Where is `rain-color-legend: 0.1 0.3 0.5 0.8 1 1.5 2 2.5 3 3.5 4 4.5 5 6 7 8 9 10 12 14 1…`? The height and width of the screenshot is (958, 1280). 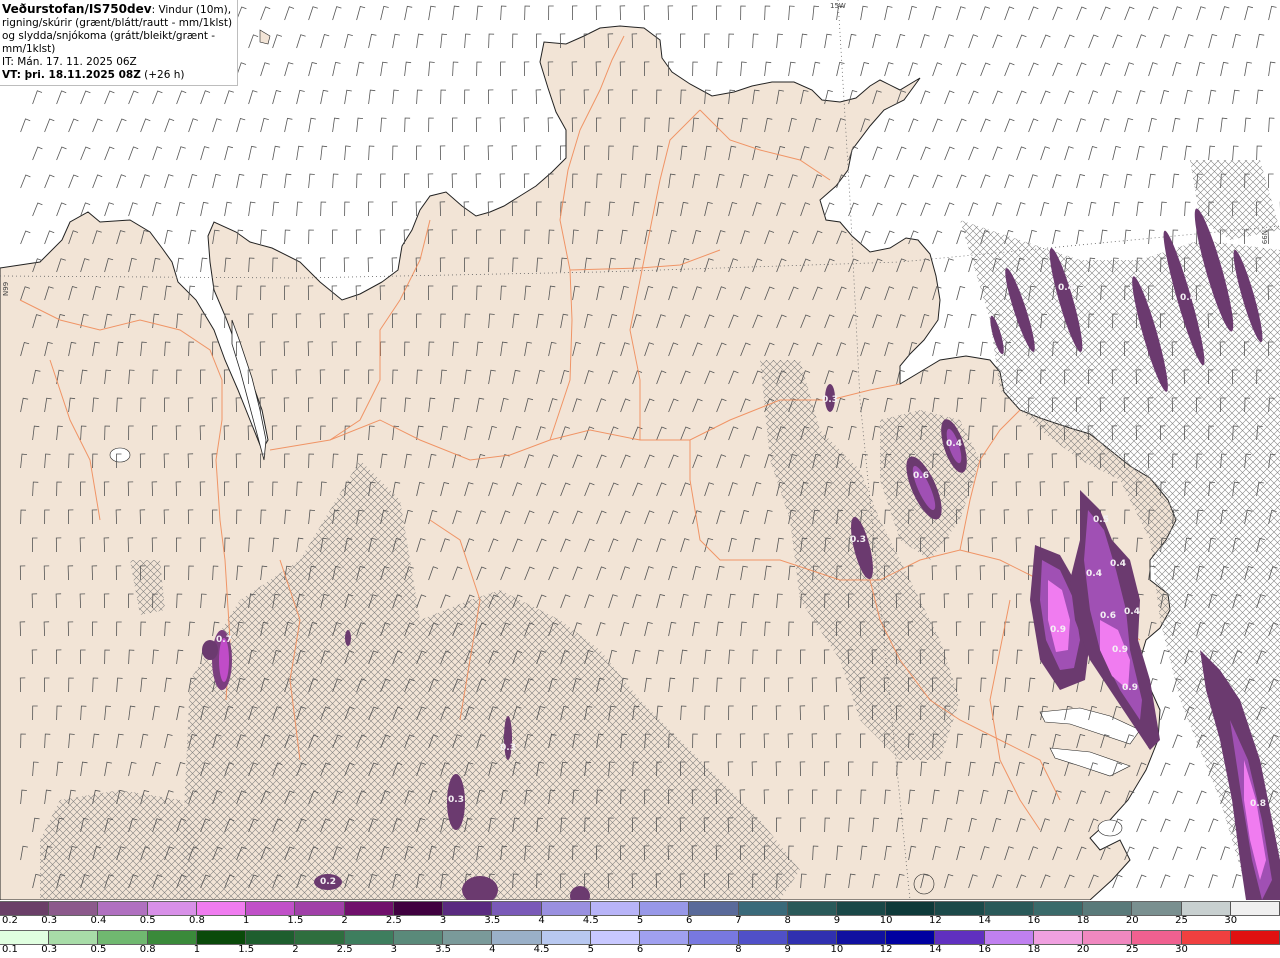
rain-color-legend: 0.1 0.3 0.5 0.8 1 1.5 2 2.5 3 3.5 4 4.5 5 6 7 8 9 10 12 14 1… is located at coordinates (640, 943).